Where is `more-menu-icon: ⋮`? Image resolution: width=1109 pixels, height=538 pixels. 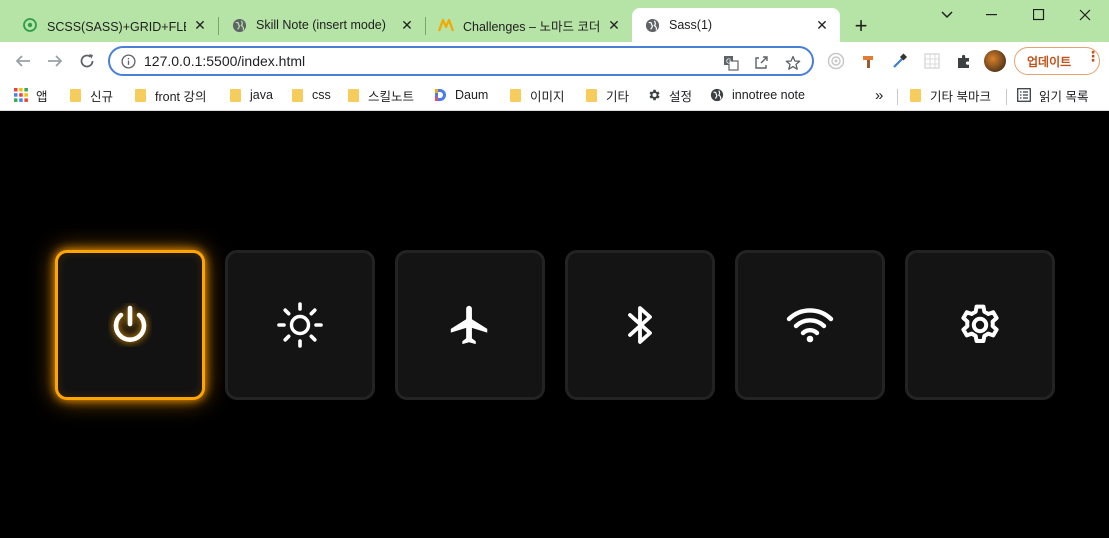
more-menu-icon: ⋮ is located at coordinates (1093, 56).